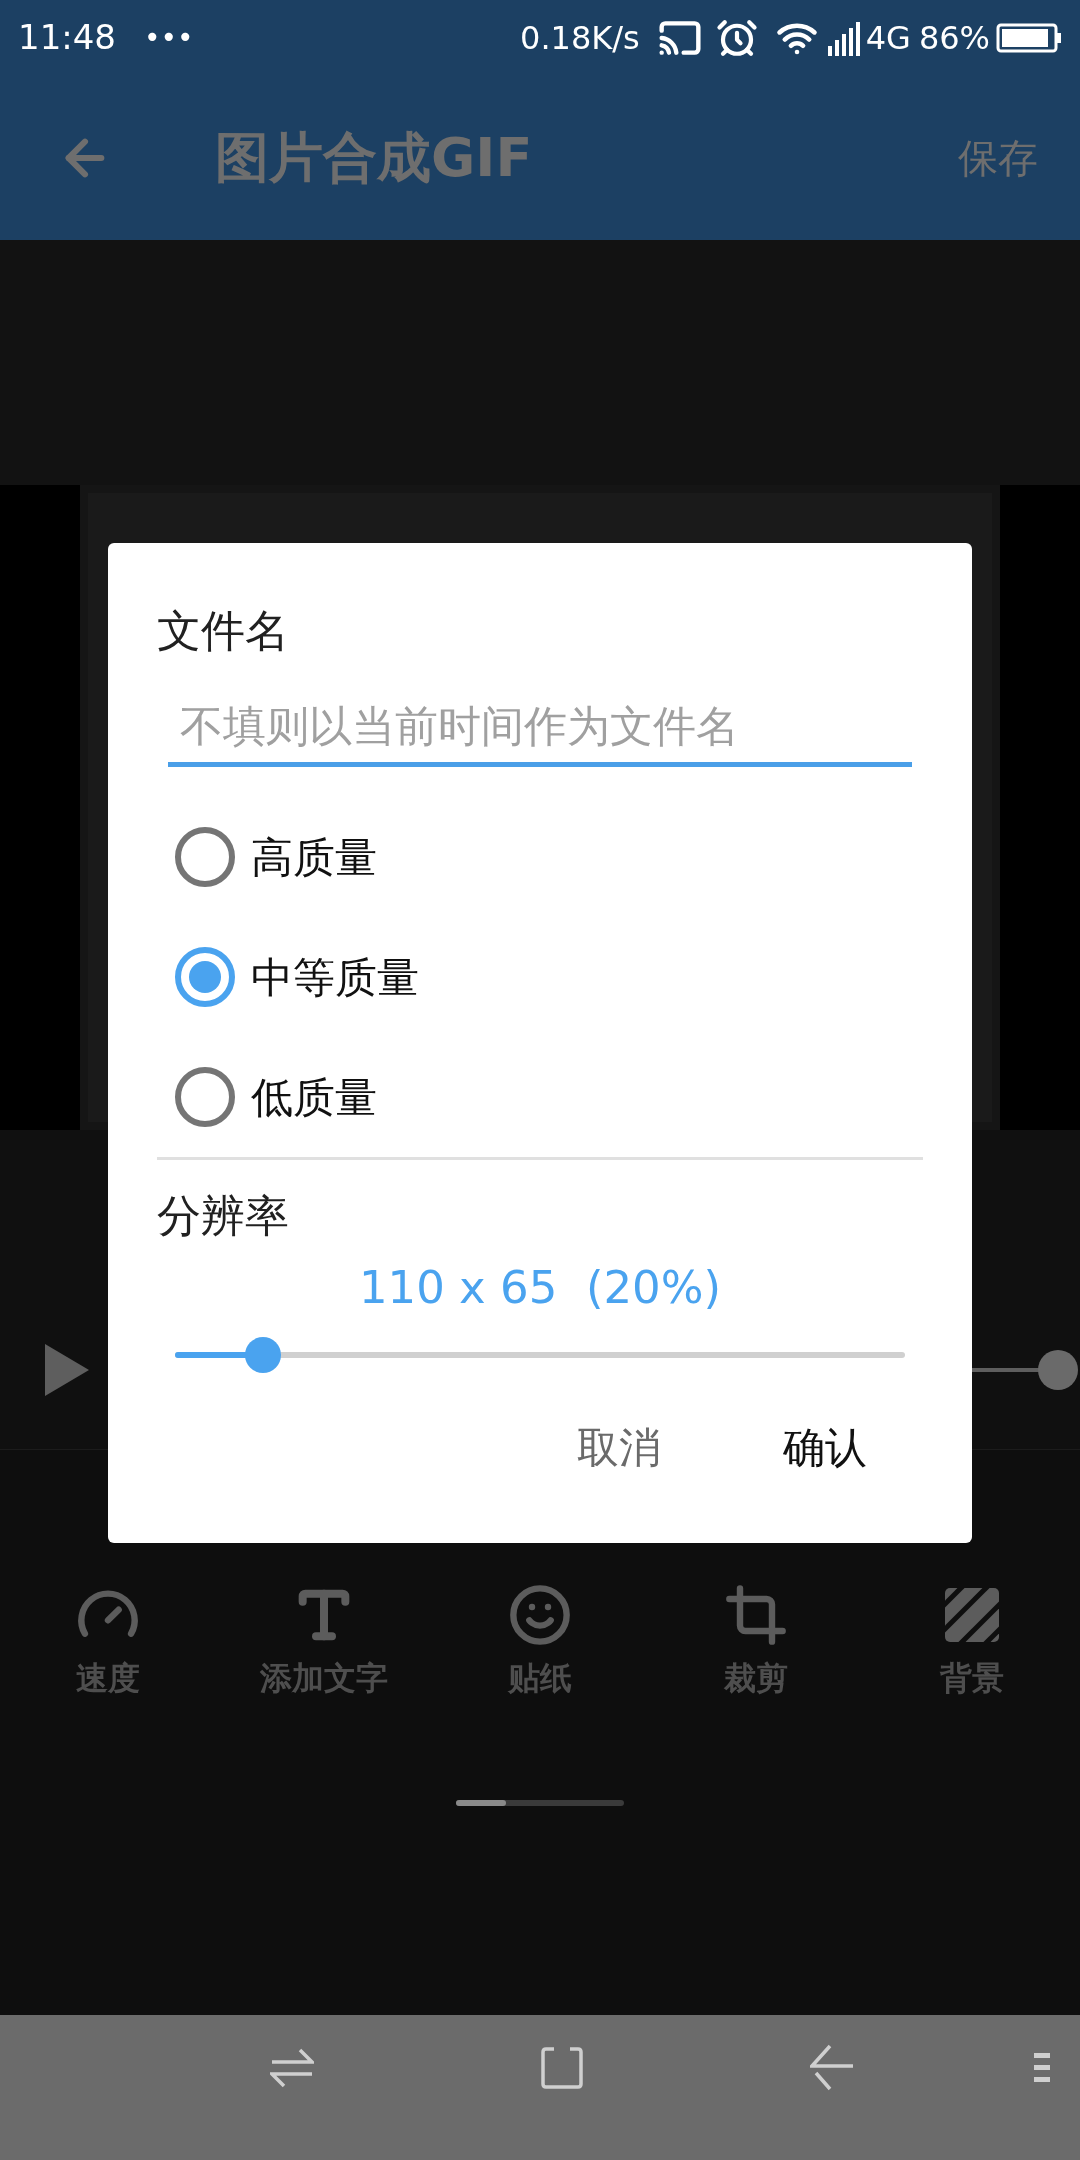 This screenshot has width=1080, height=2160. I want to click on quality-radio-option: 低质量, so click(540, 1097).